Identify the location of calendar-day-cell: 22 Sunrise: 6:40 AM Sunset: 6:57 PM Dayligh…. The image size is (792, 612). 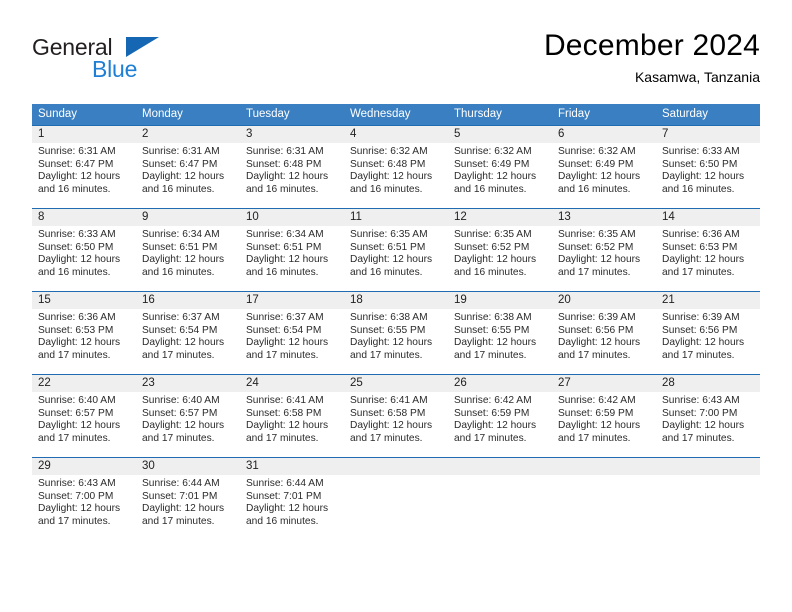
(84, 416).